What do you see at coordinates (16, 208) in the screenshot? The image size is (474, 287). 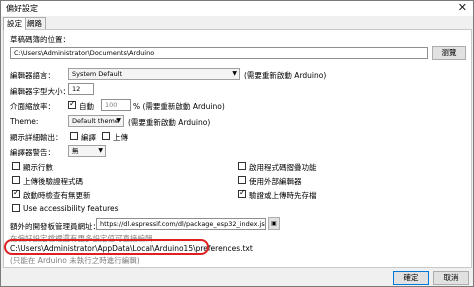 I see `option-checkbox-accessibility` at bounding box center [16, 208].